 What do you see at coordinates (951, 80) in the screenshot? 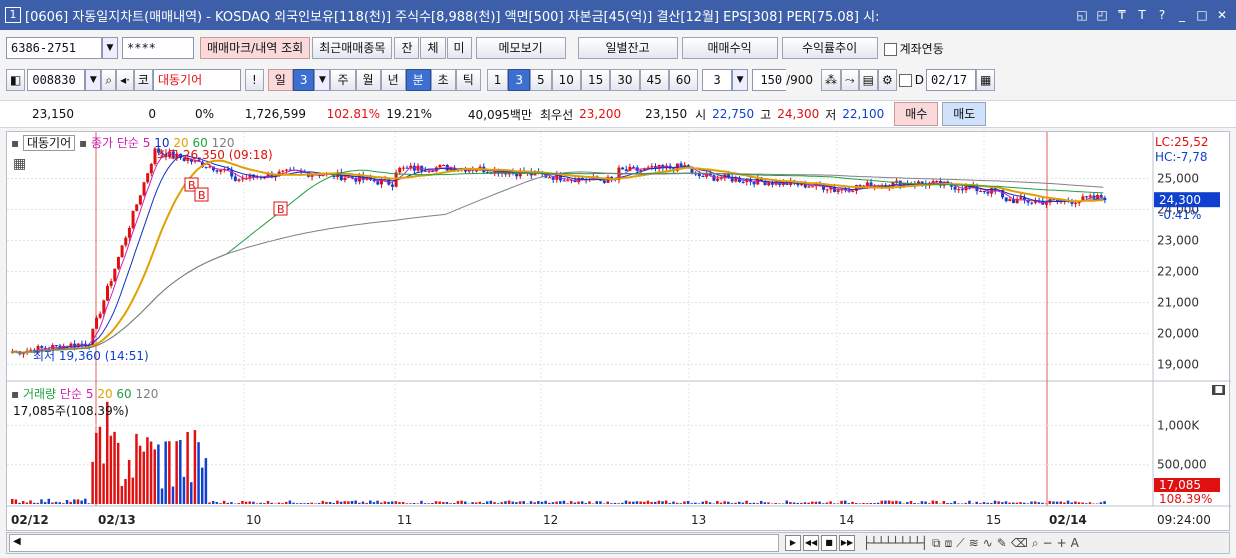
I see `date-input: 02/17` at bounding box center [951, 80].